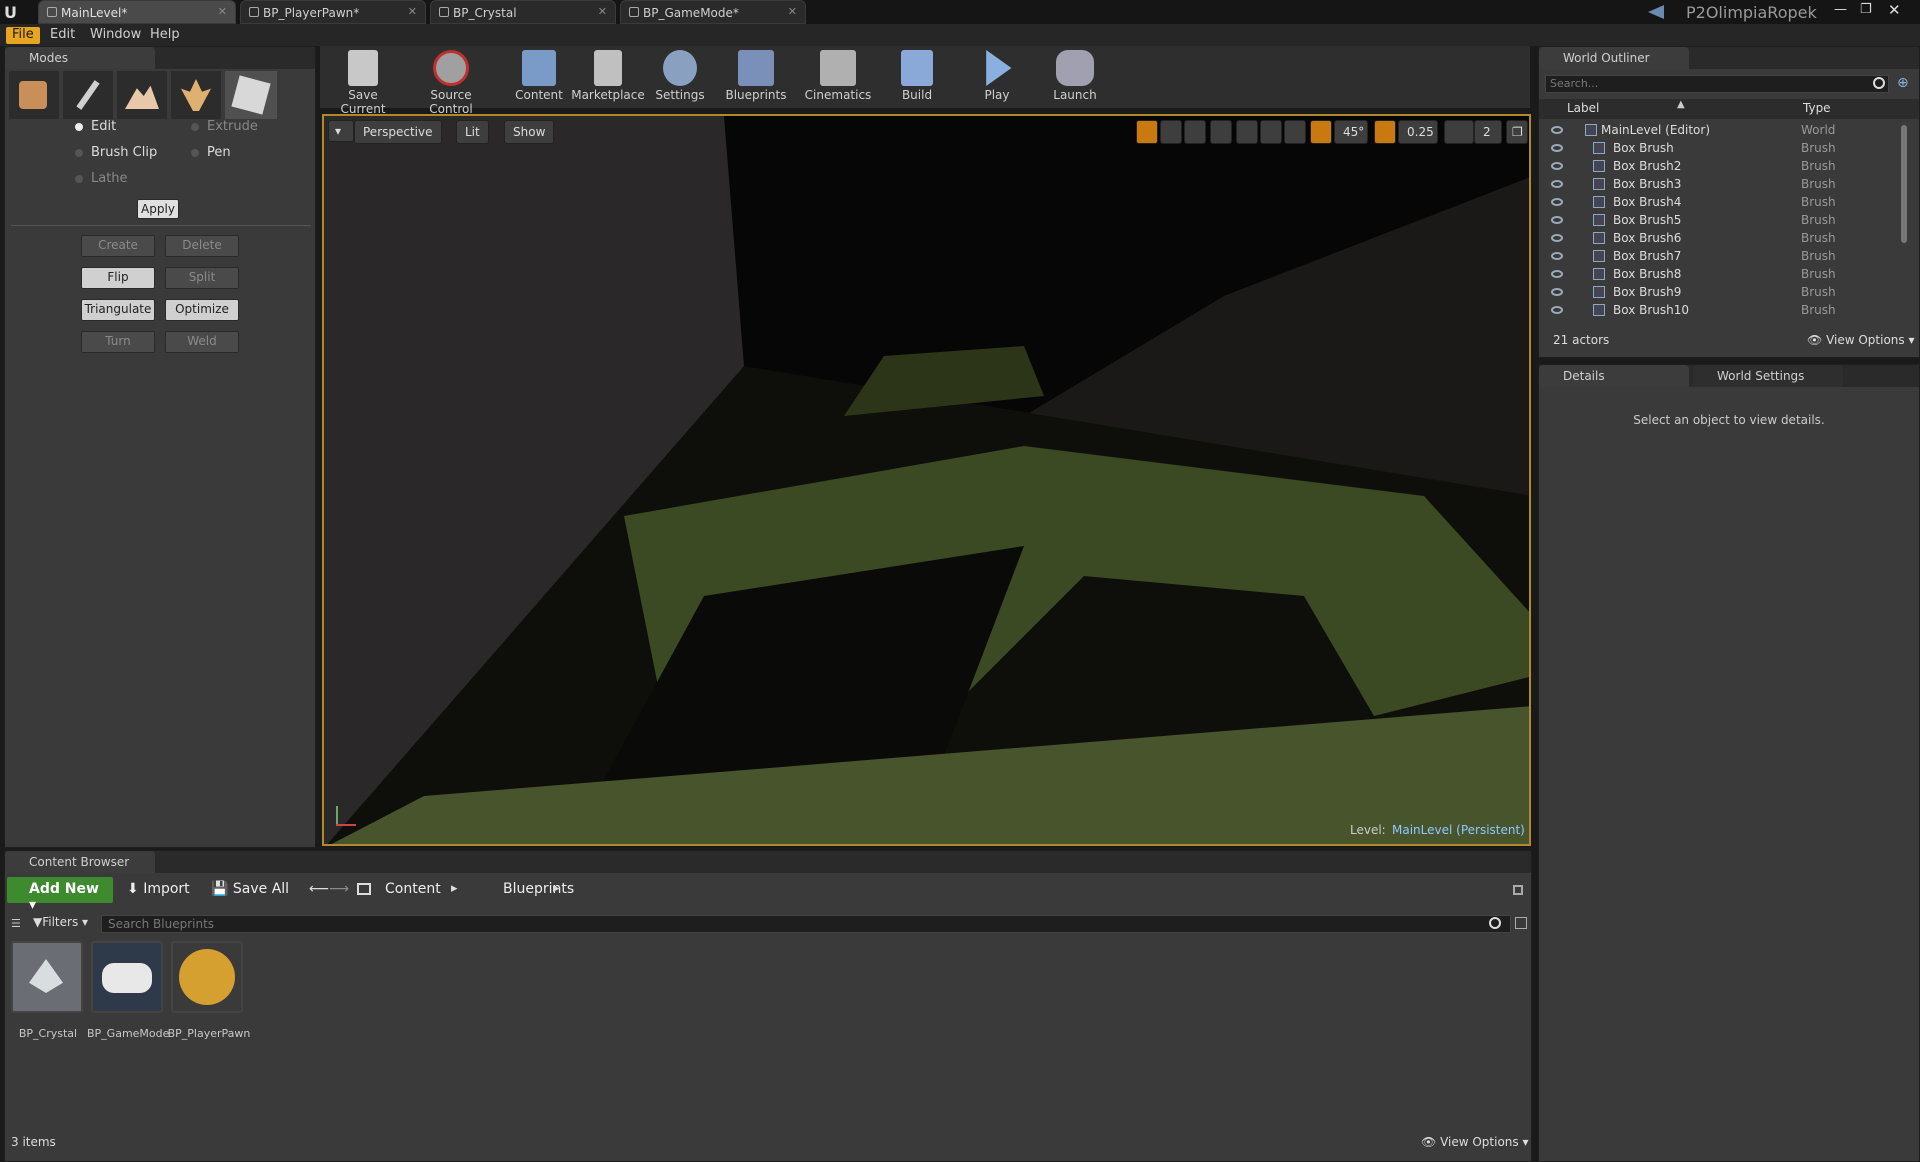 The height and width of the screenshot is (1162, 1920). What do you see at coordinates (13, 12) in the screenshot?
I see `unreal-logo-icon: U` at bounding box center [13, 12].